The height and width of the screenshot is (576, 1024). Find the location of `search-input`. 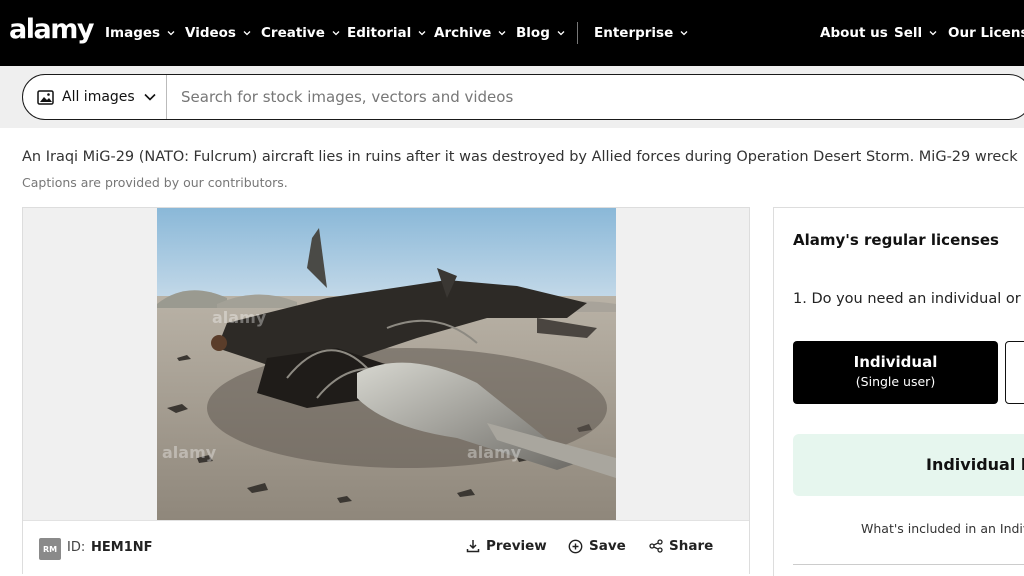

search-input is located at coordinates (591, 97).